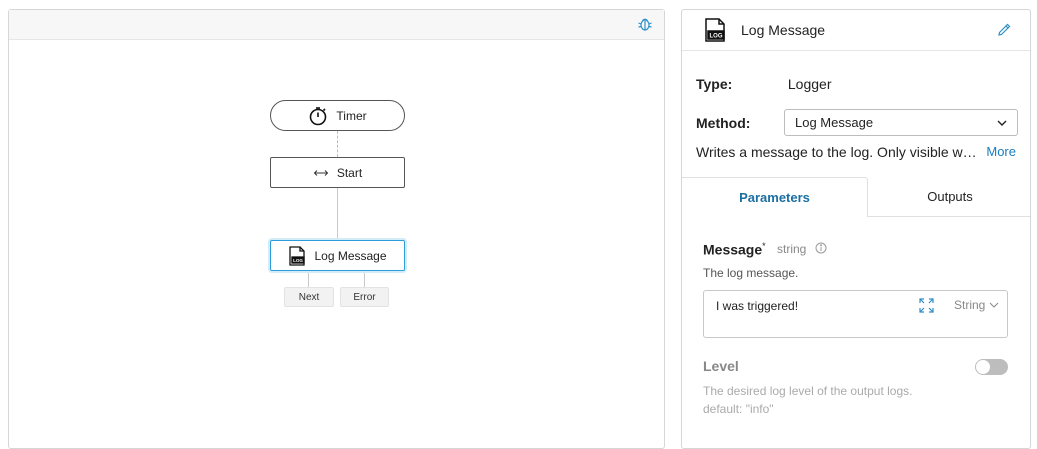 The width and height of the screenshot is (1037, 449). Describe the element at coordinates (337, 144) in the screenshot. I see `timer-start-connector` at that location.